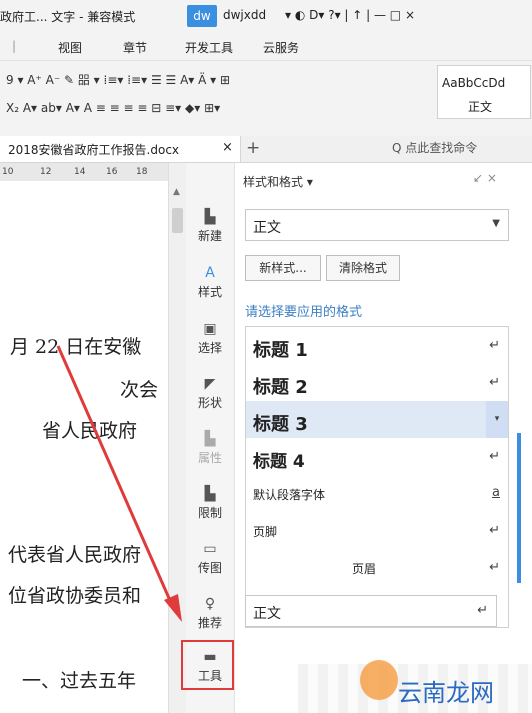 The width and height of the screenshot is (532, 713). I want to click on side-style-button: A 样式, so click(210, 287).